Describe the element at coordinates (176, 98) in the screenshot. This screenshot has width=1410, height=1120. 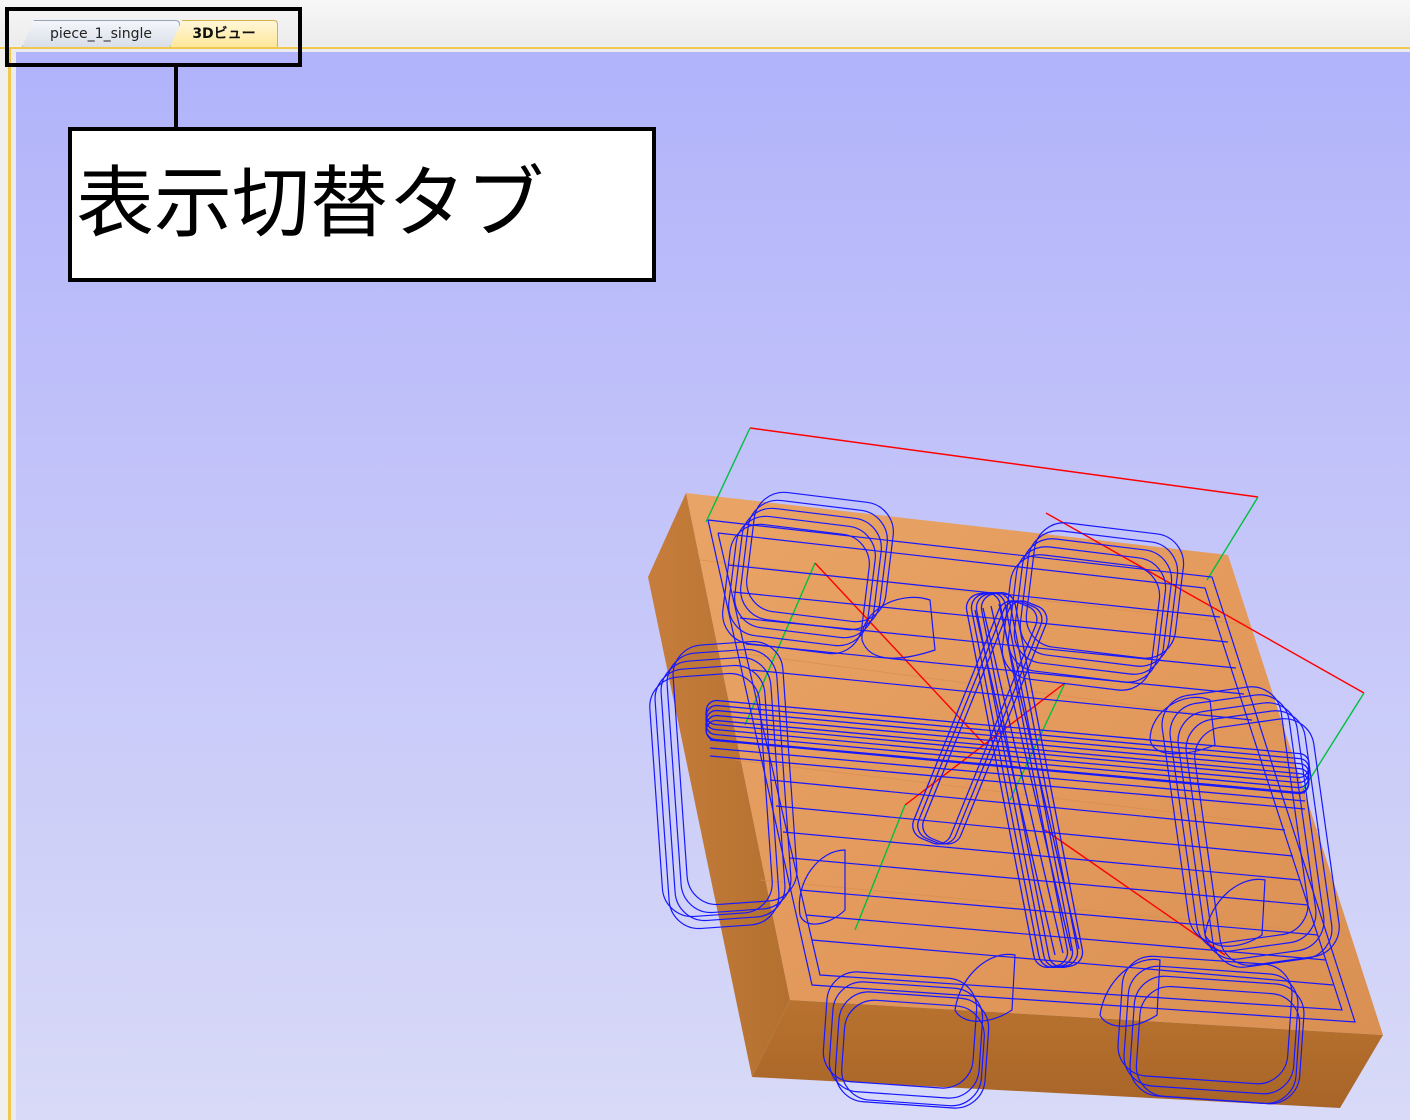
I see `annotation-connector` at that location.